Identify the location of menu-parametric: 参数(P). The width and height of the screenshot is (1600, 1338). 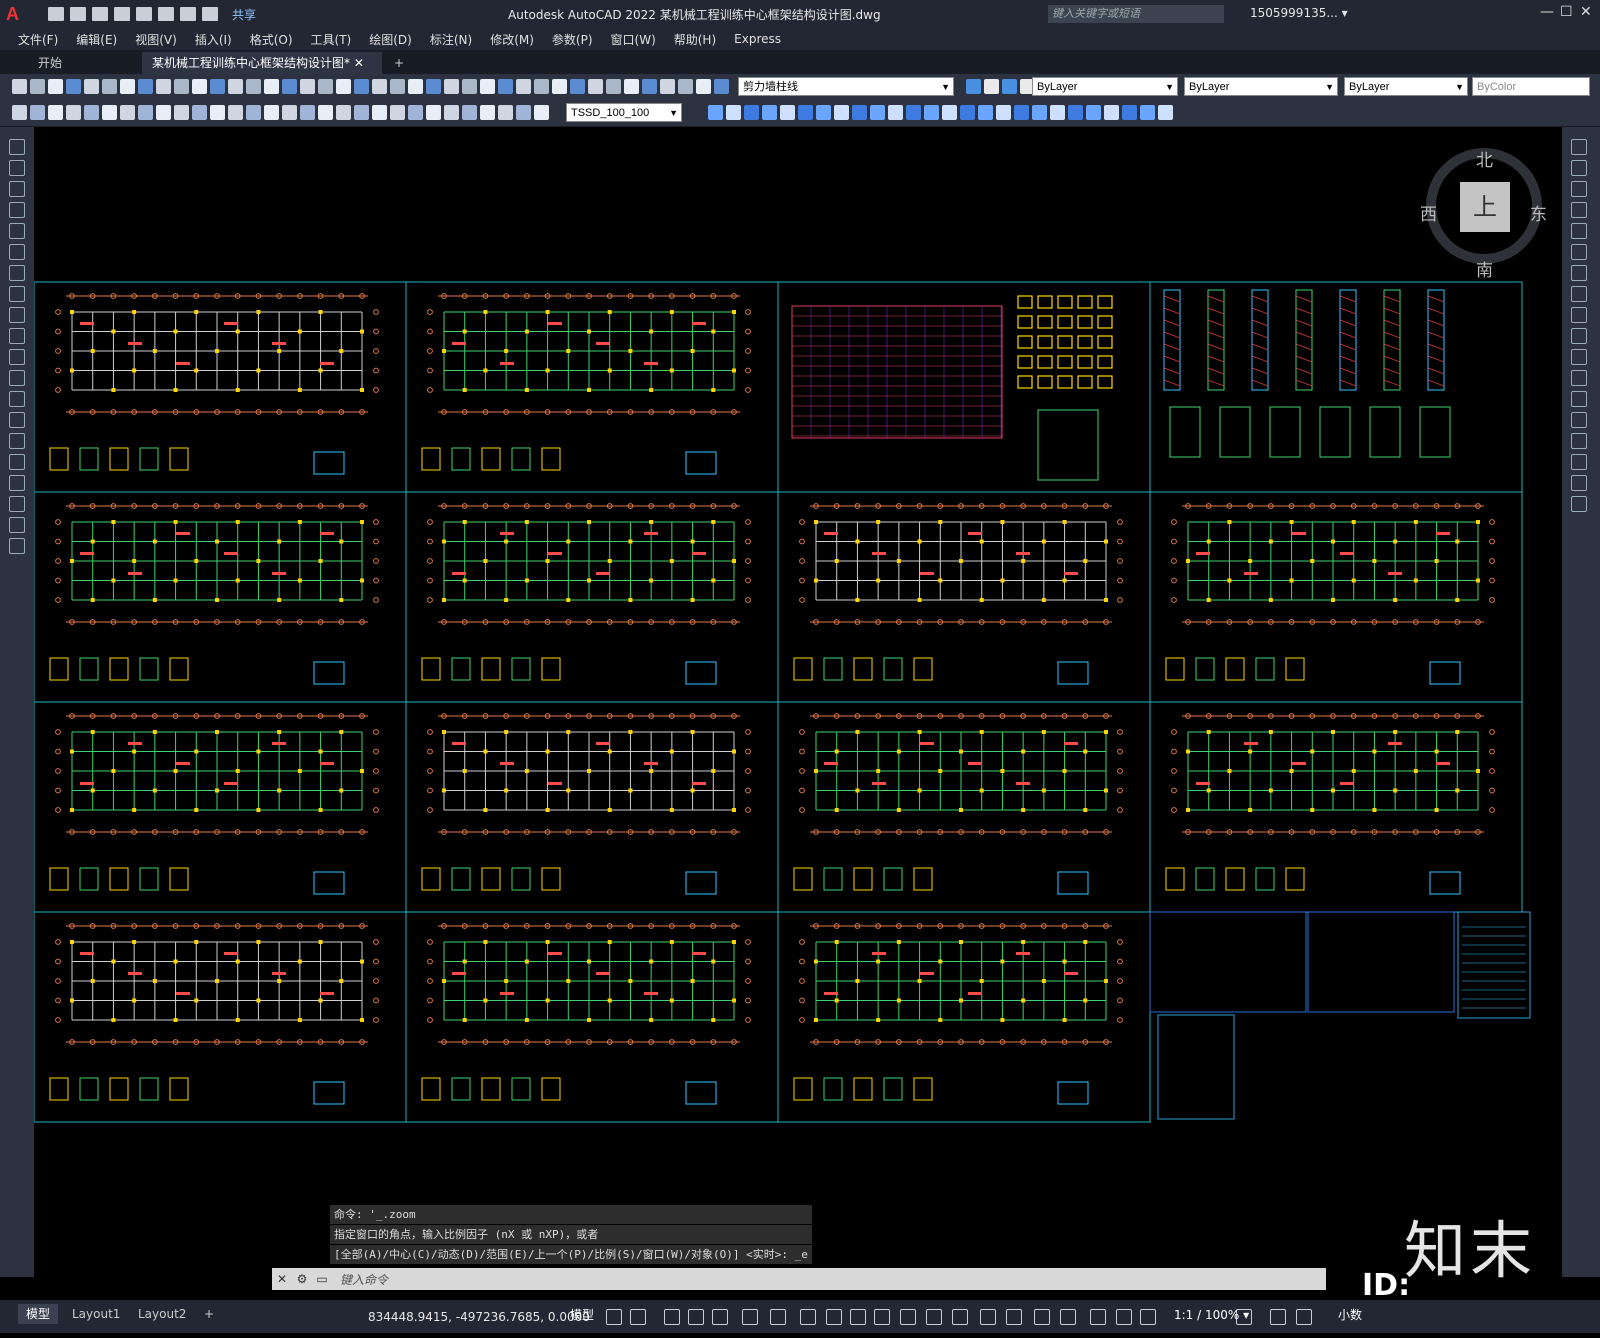
(572, 39).